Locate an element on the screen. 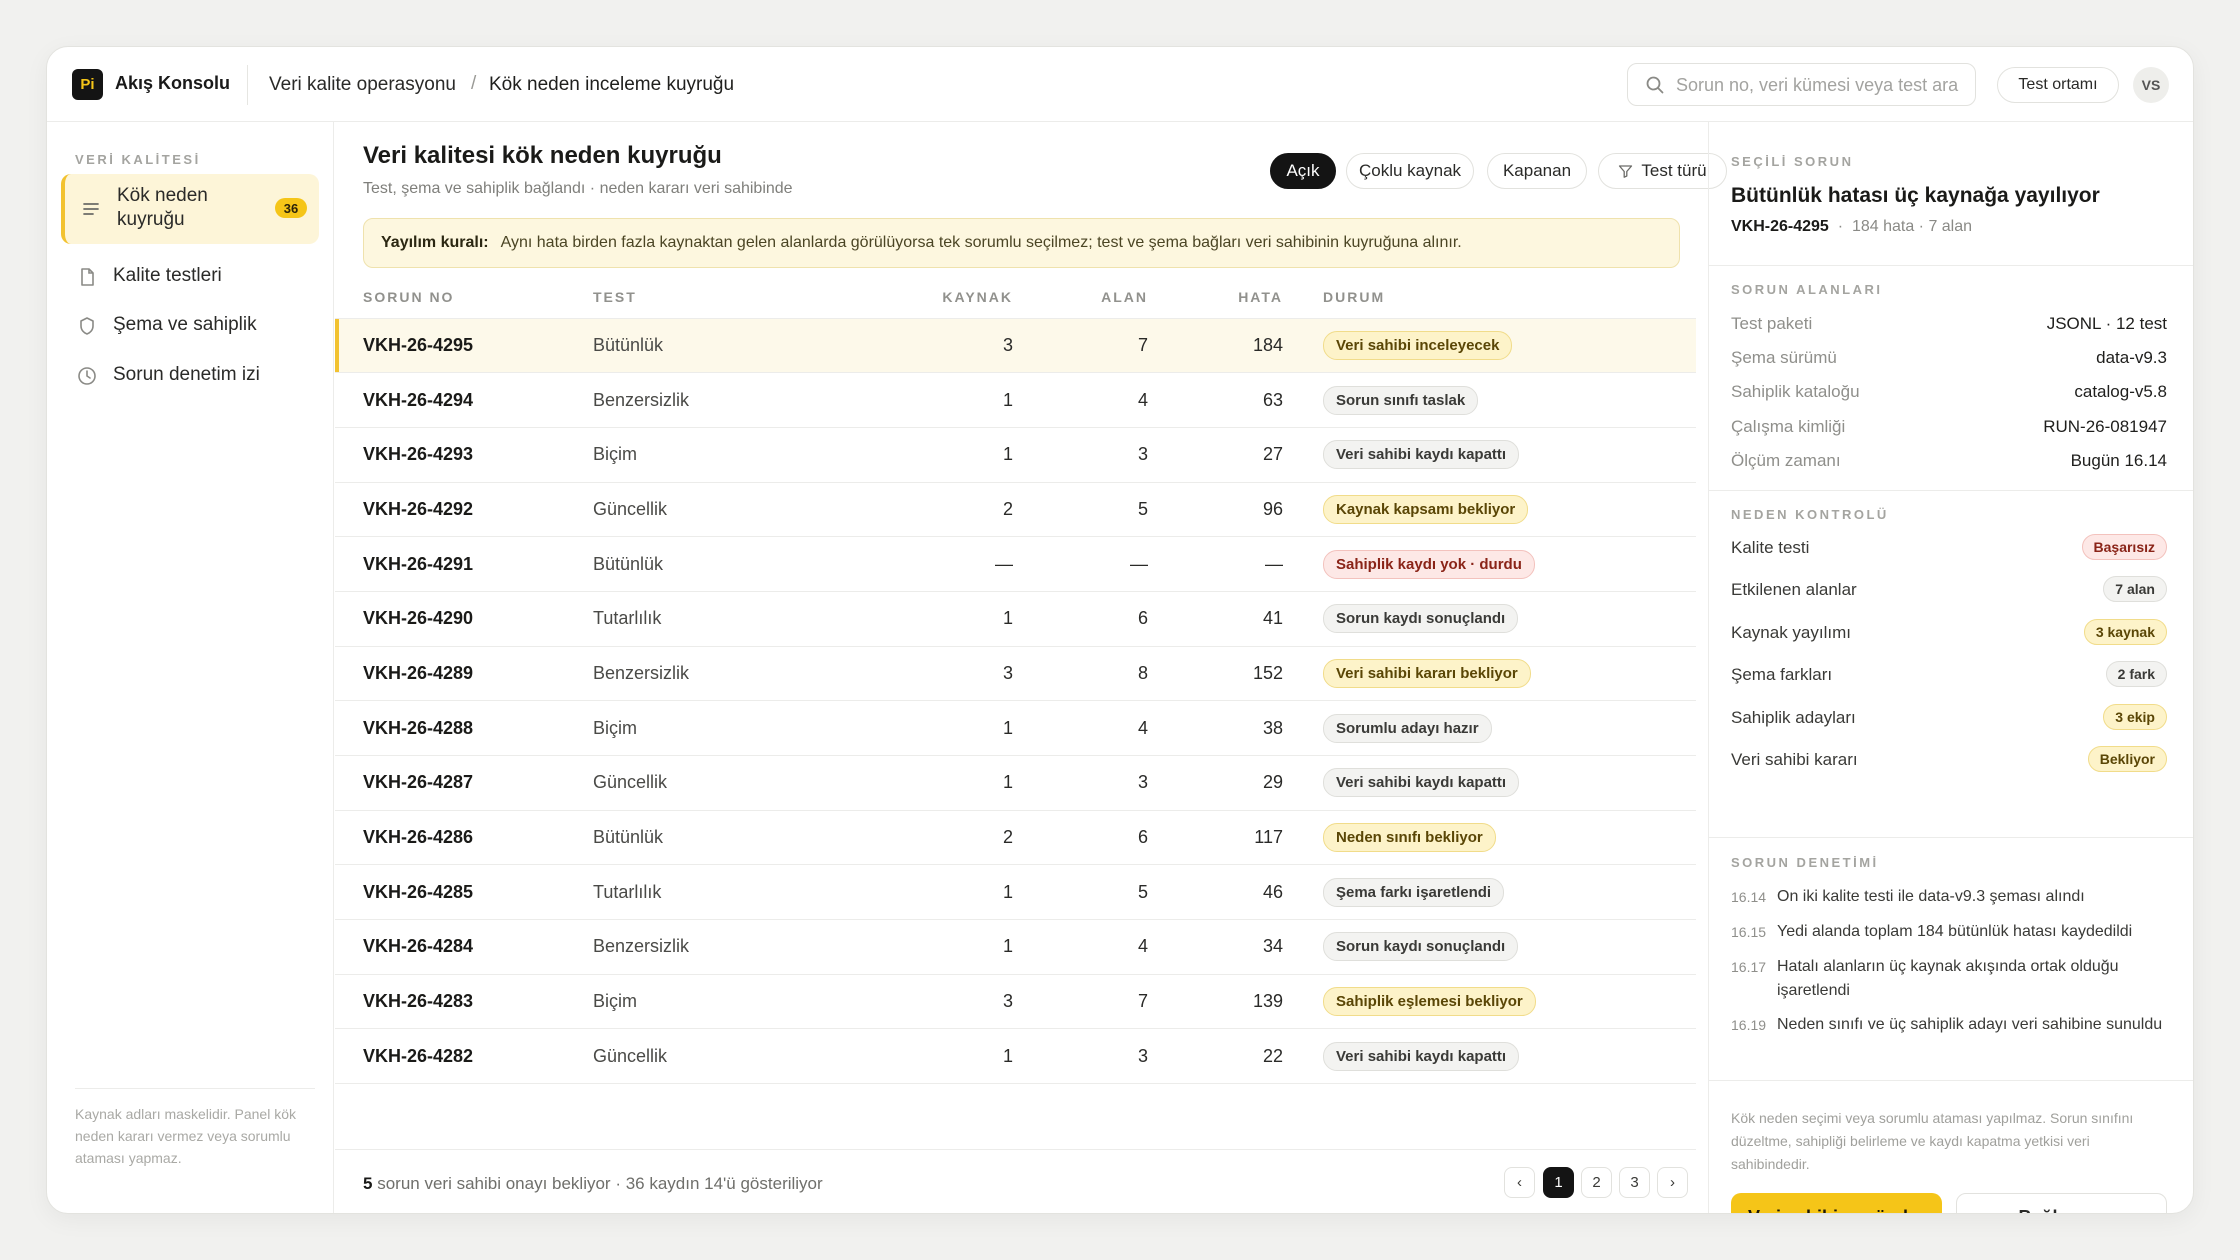 This screenshot has height=1260, width=2240. error-count: 34 is located at coordinates (1215, 947).